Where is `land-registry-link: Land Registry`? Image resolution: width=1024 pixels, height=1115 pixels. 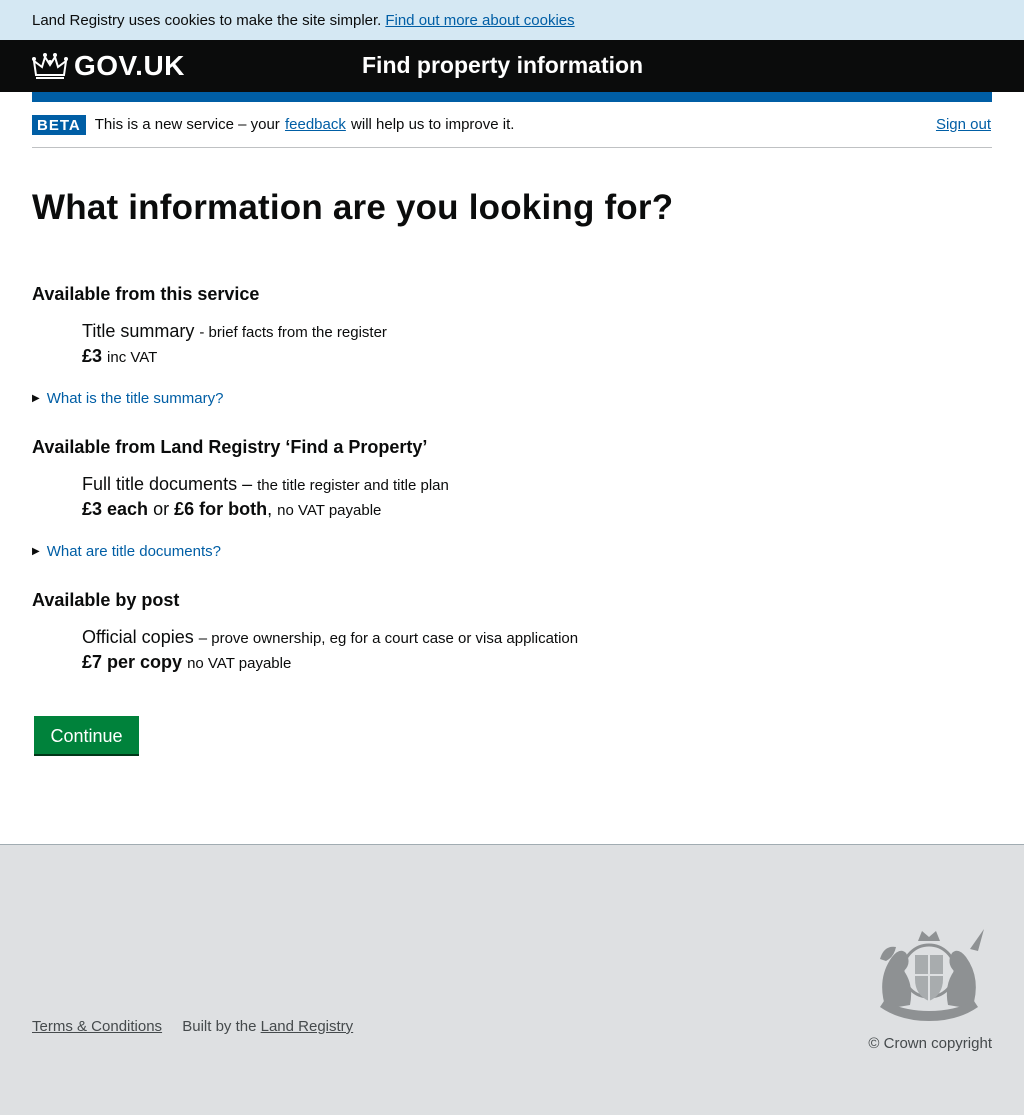 land-registry-link: Land Registry is located at coordinates (307, 1026).